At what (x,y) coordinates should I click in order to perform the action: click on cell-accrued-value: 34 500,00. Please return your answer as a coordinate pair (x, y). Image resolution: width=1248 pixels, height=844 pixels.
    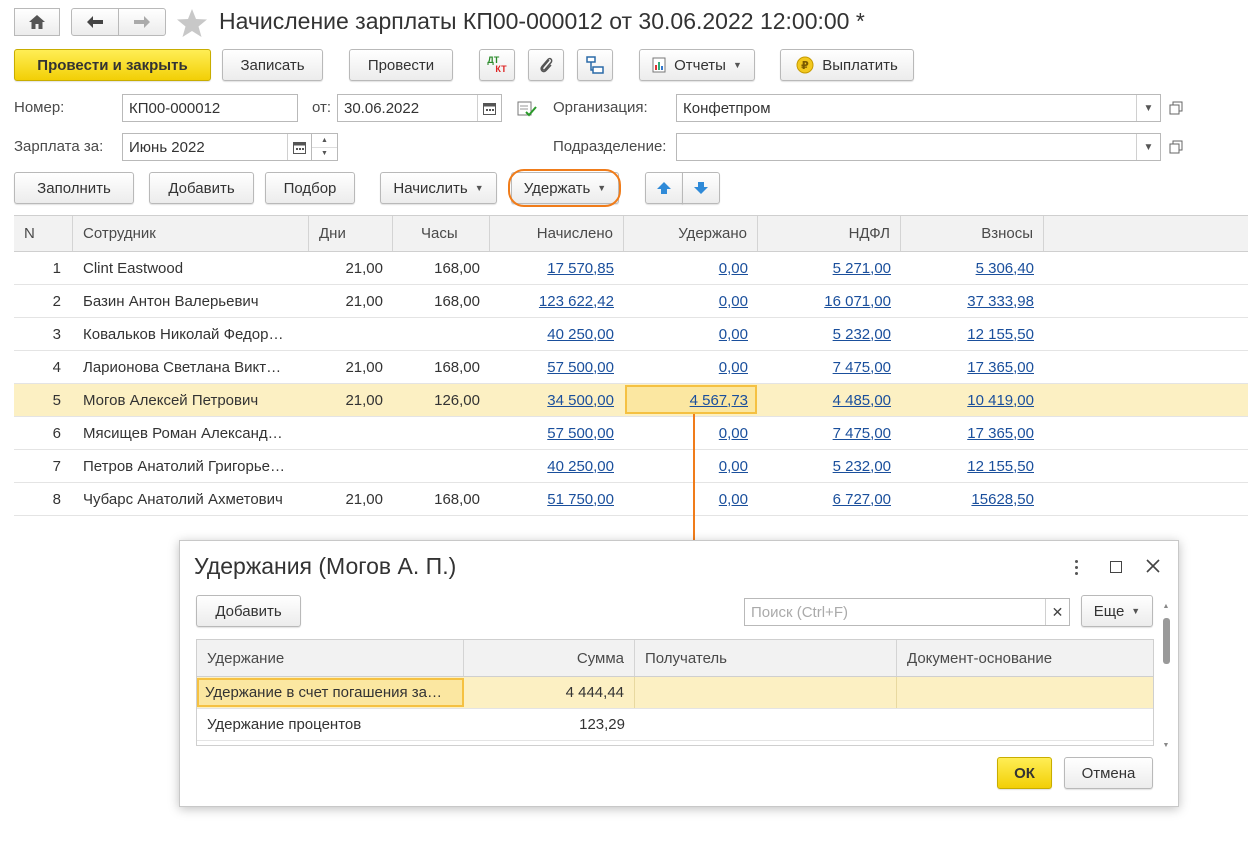
    Looking at the image, I should click on (580, 400).